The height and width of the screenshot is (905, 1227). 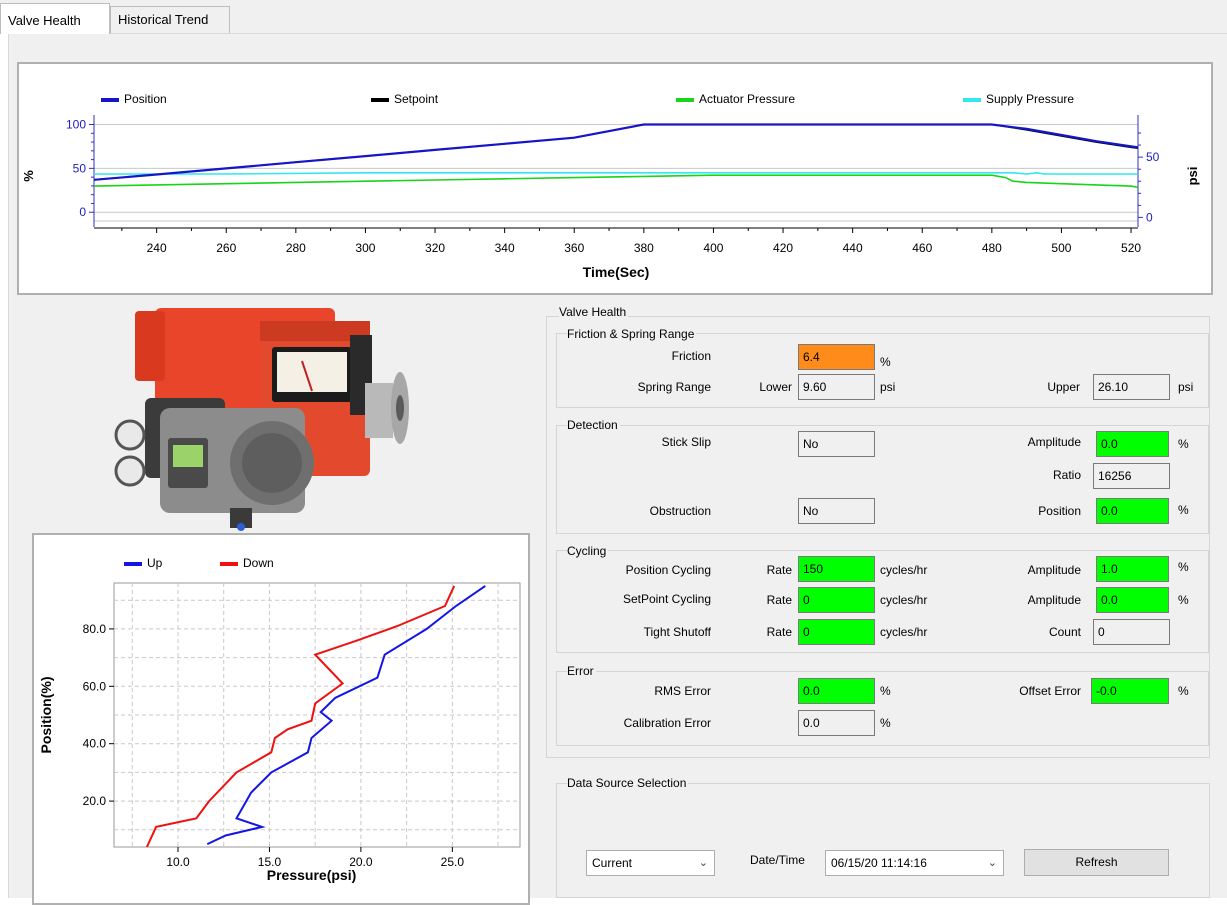 What do you see at coordinates (80, 168) in the screenshot?
I see `trend-left-tick-label: 50` at bounding box center [80, 168].